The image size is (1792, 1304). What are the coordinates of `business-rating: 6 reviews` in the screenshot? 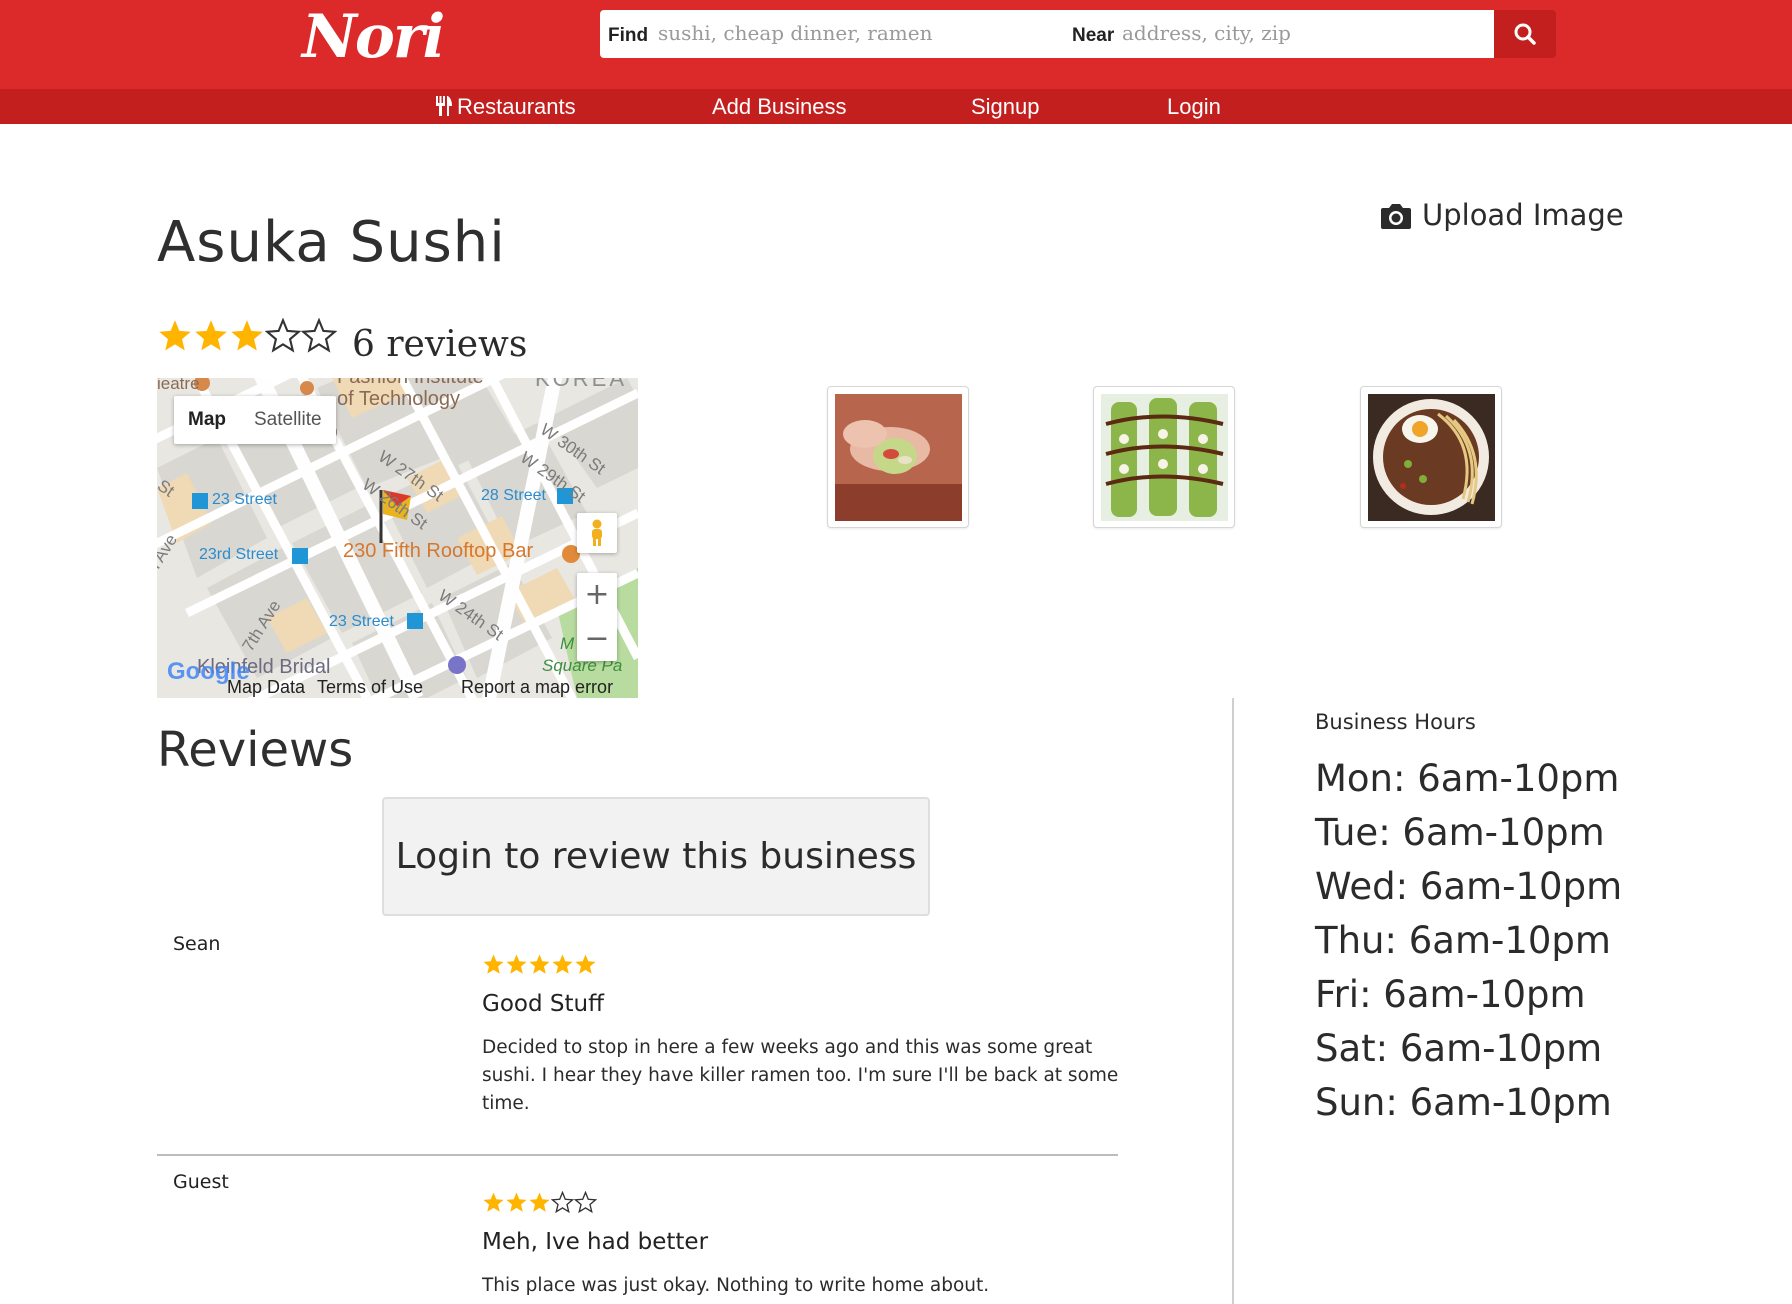 It's located at (342, 341).